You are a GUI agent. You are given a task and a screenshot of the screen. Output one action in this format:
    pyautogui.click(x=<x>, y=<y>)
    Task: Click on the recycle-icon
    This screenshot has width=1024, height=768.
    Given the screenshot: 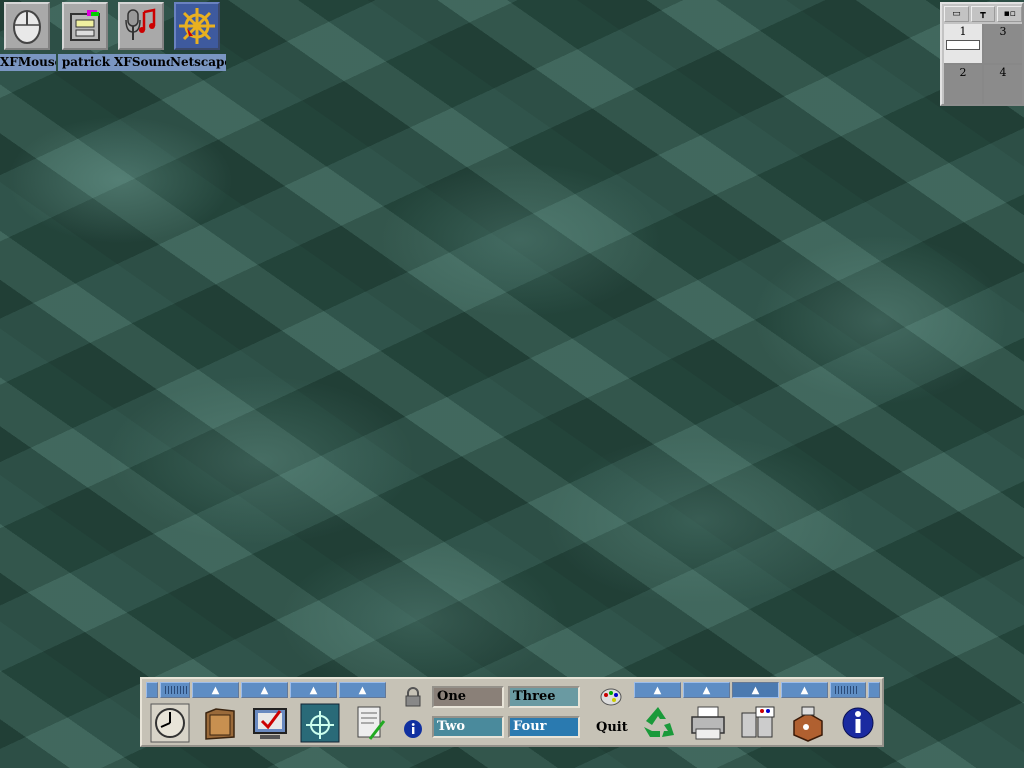 What is the action you would take?
    pyautogui.click(x=659, y=722)
    